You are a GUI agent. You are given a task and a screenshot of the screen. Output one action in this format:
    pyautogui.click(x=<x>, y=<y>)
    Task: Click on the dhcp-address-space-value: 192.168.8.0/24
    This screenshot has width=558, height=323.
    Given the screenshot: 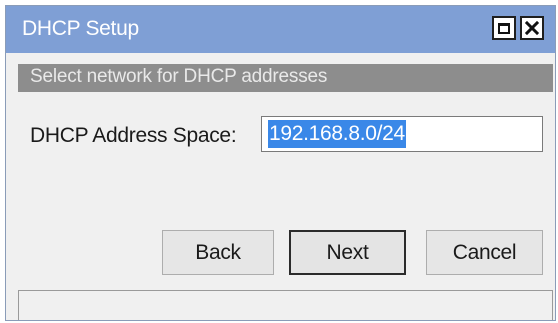 What is the action you would take?
    pyautogui.click(x=337, y=134)
    